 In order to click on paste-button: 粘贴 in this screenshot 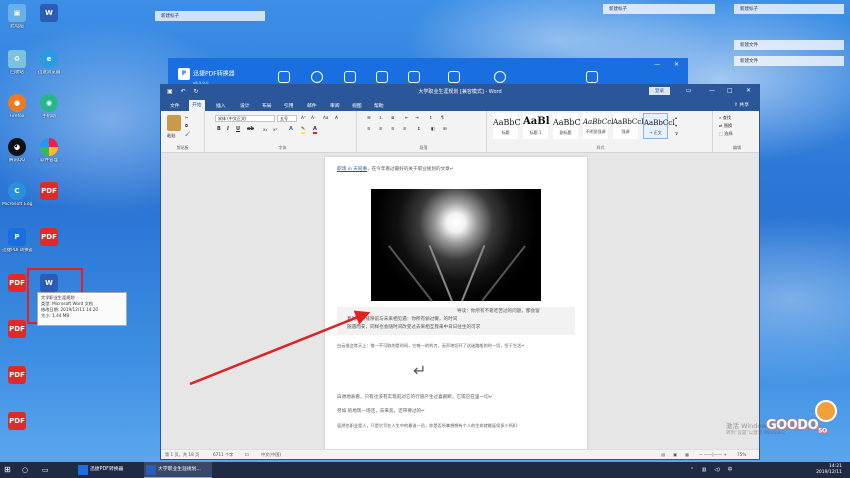, I will do `click(171, 136)`.